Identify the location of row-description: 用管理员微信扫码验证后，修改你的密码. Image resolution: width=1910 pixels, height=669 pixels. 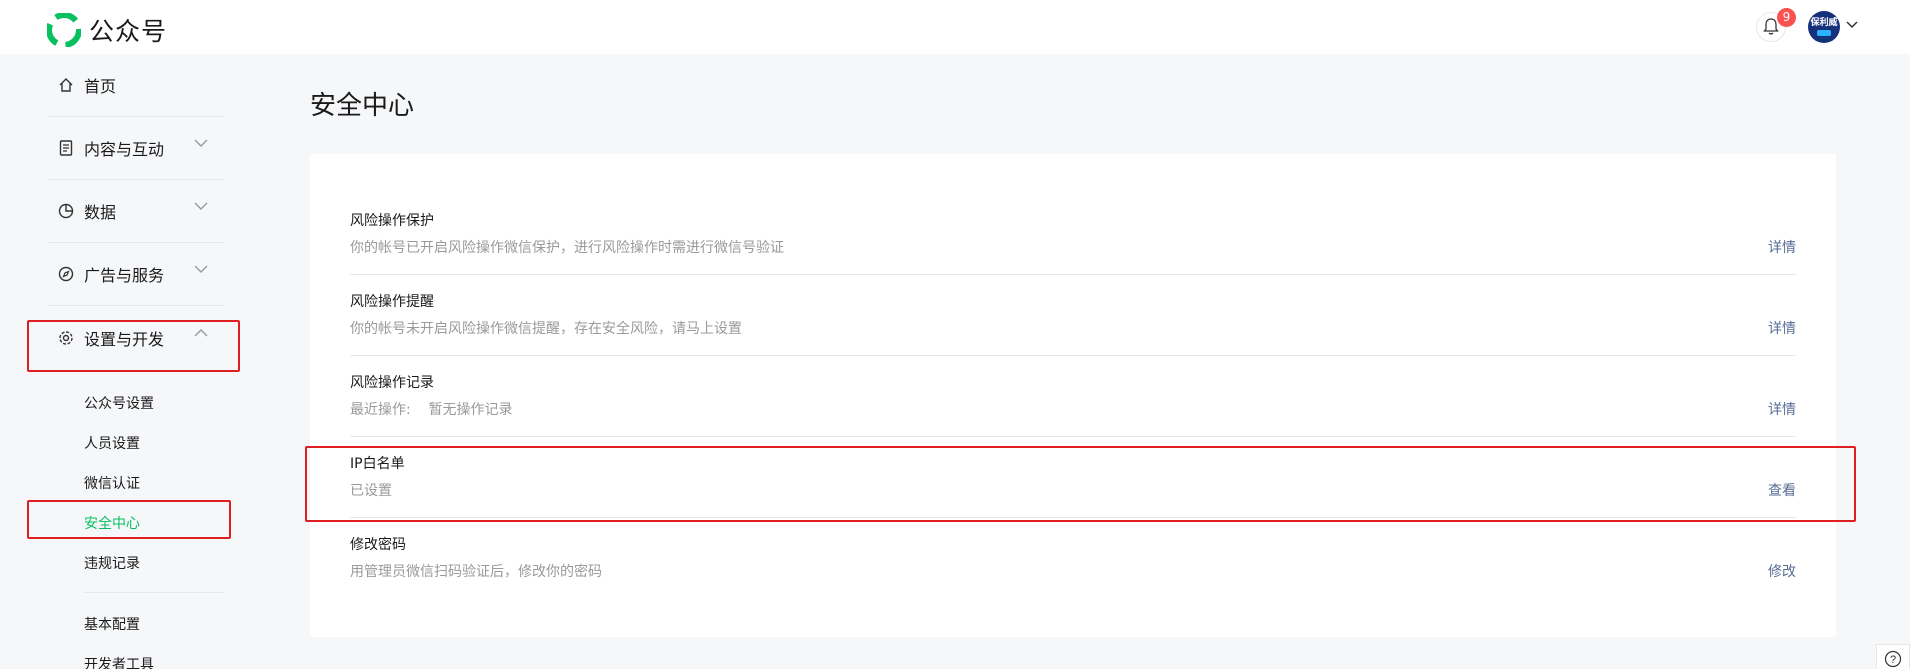
(476, 572).